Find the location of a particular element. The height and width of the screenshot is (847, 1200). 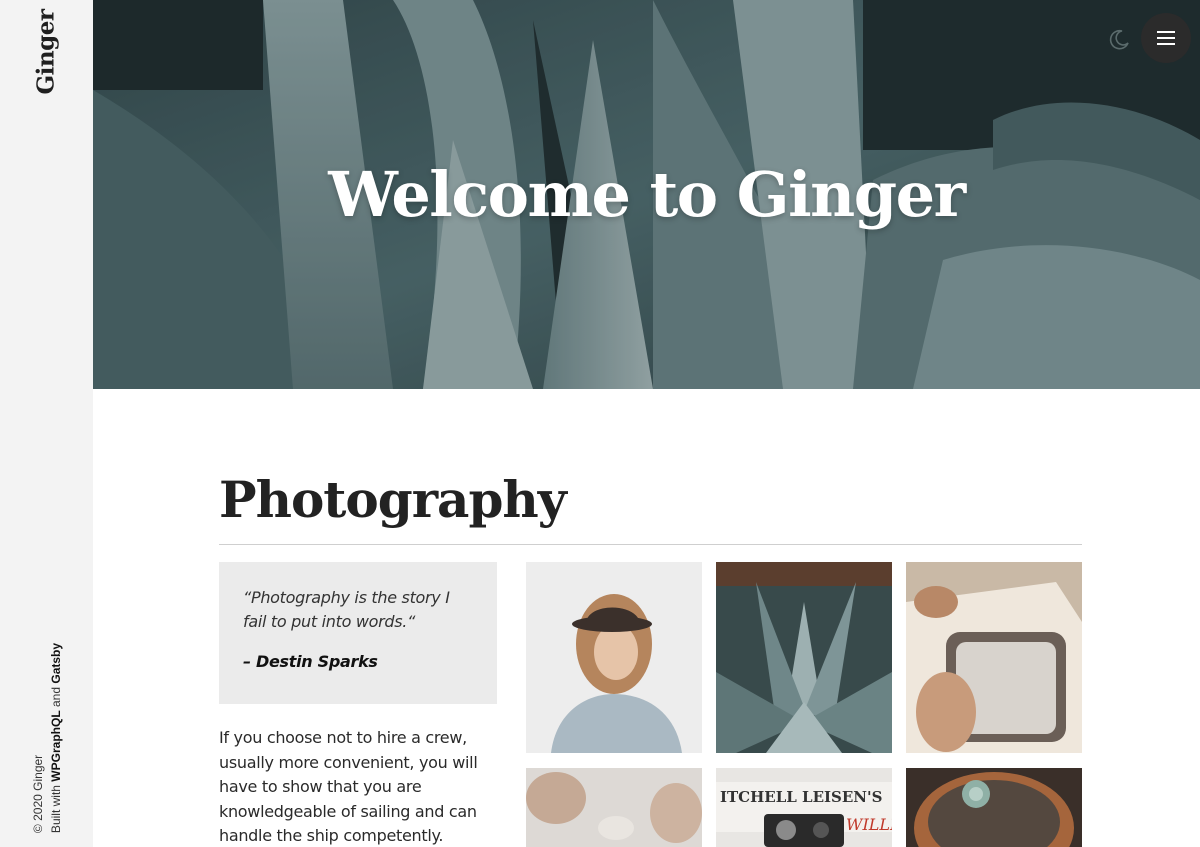

gatsby-link: Gatsby is located at coordinates (56, 663).